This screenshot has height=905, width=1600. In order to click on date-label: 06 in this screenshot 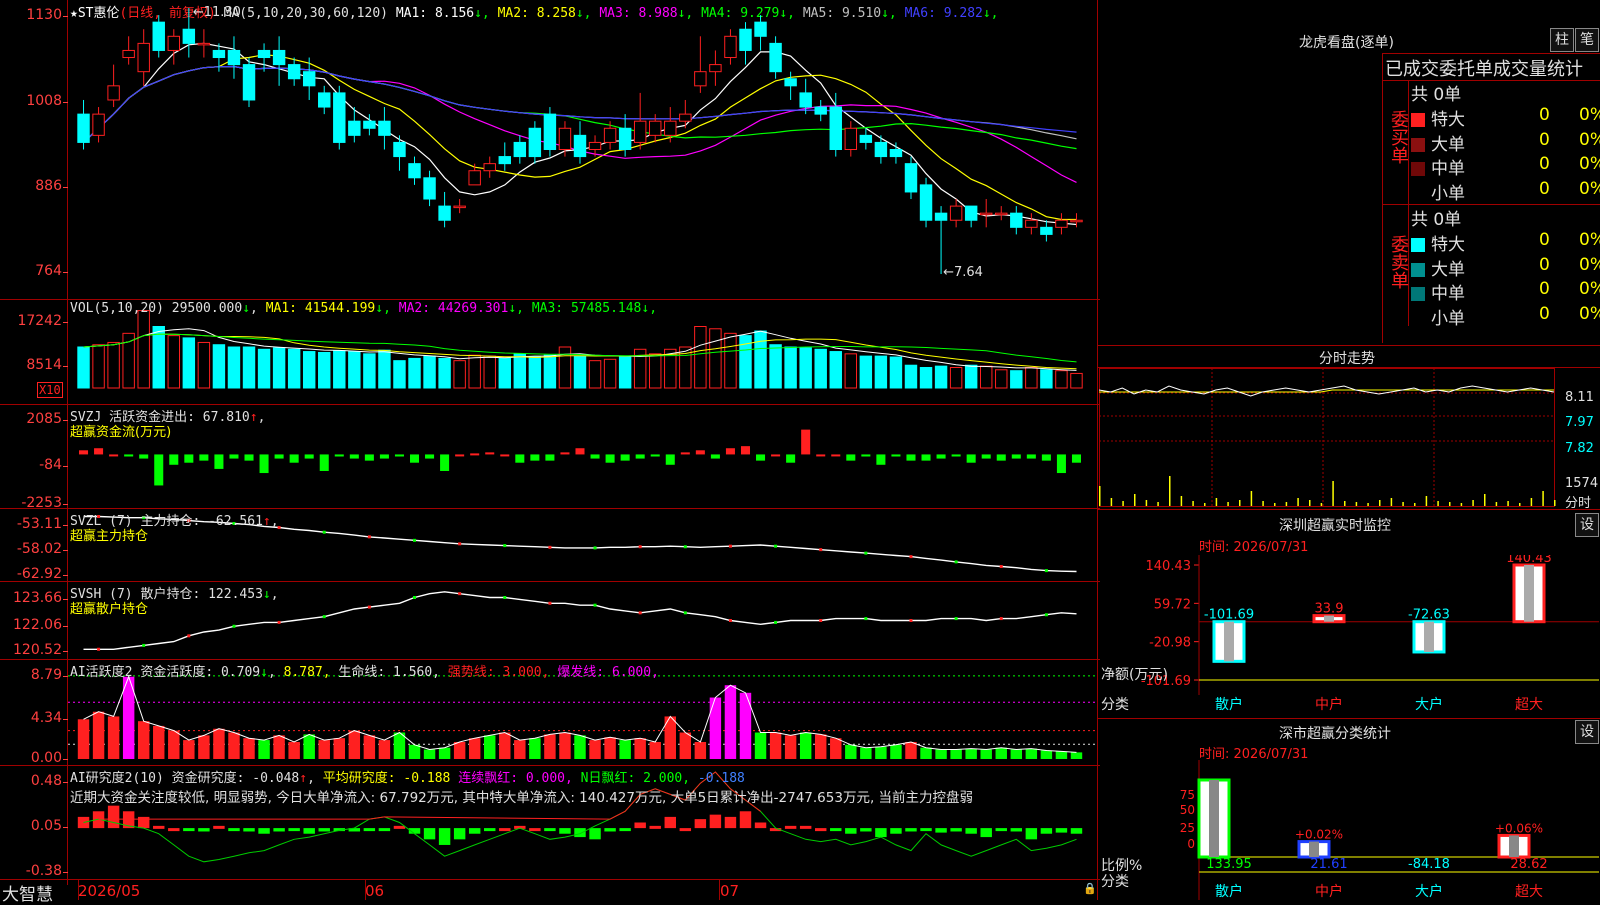, I will do `click(375, 891)`.